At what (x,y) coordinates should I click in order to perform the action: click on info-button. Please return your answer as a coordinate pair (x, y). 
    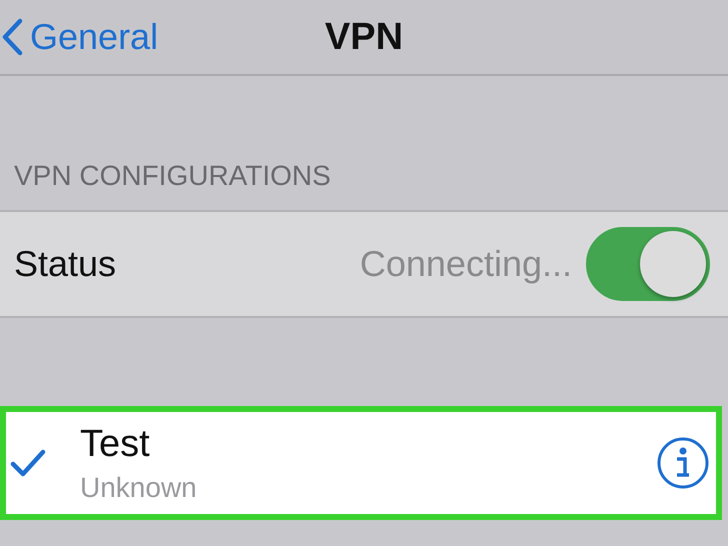
    Looking at the image, I should click on (683, 463).